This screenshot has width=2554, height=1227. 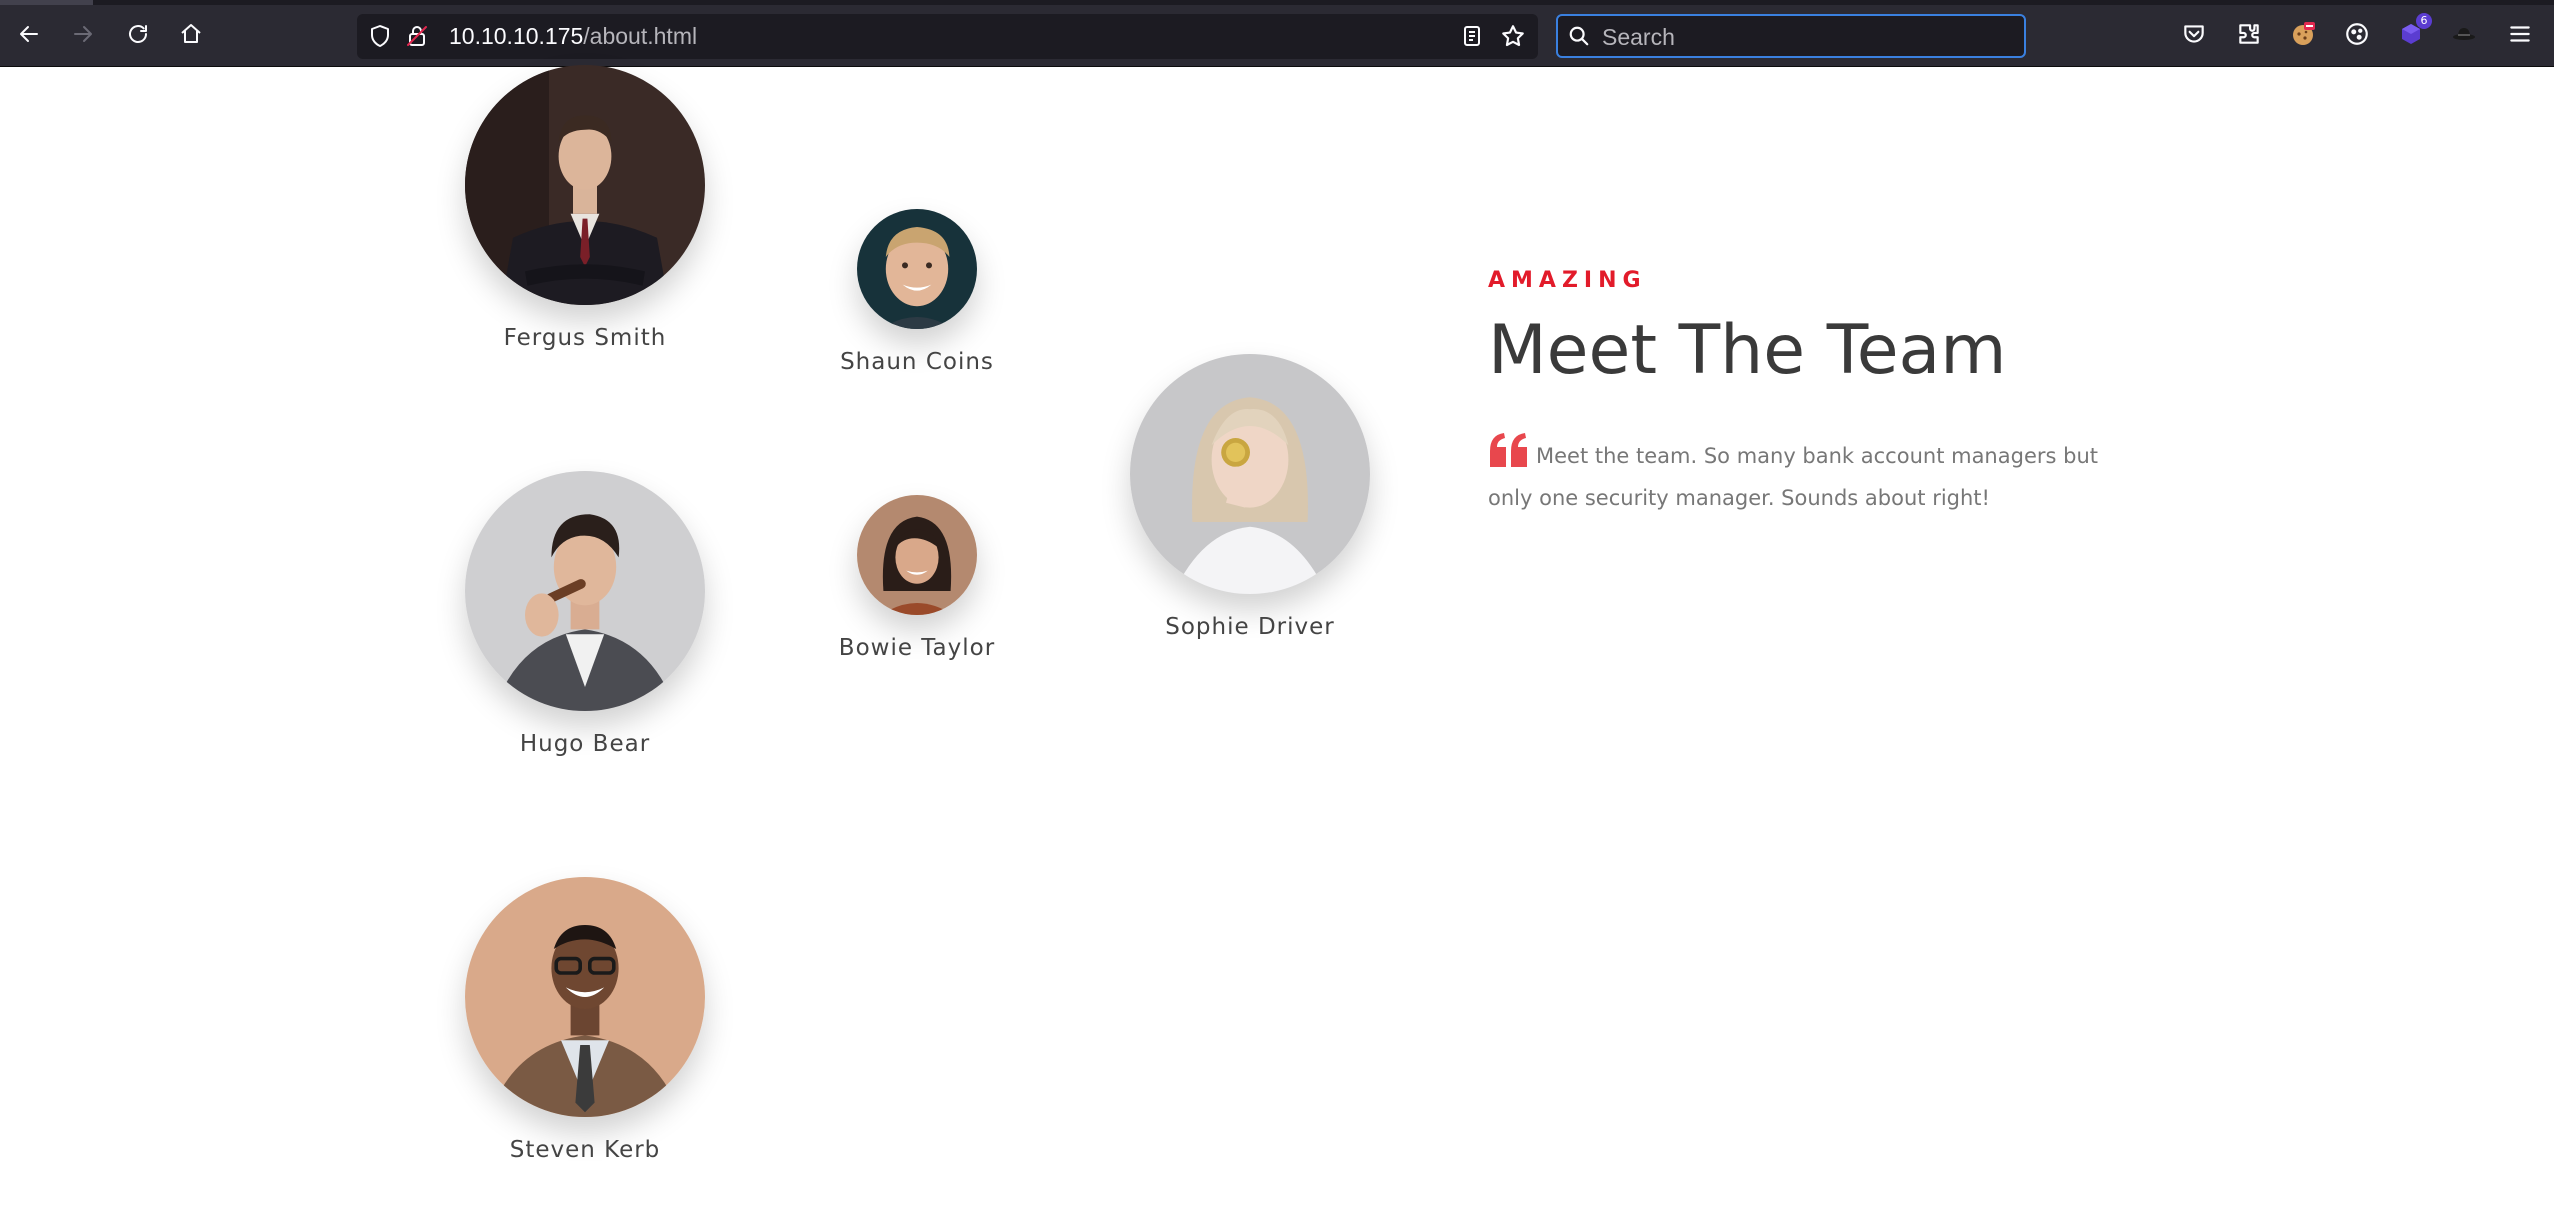 I want to click on browser-toolbar: 10.10.10.175/about.html 6, so click(x=1277, y=33).